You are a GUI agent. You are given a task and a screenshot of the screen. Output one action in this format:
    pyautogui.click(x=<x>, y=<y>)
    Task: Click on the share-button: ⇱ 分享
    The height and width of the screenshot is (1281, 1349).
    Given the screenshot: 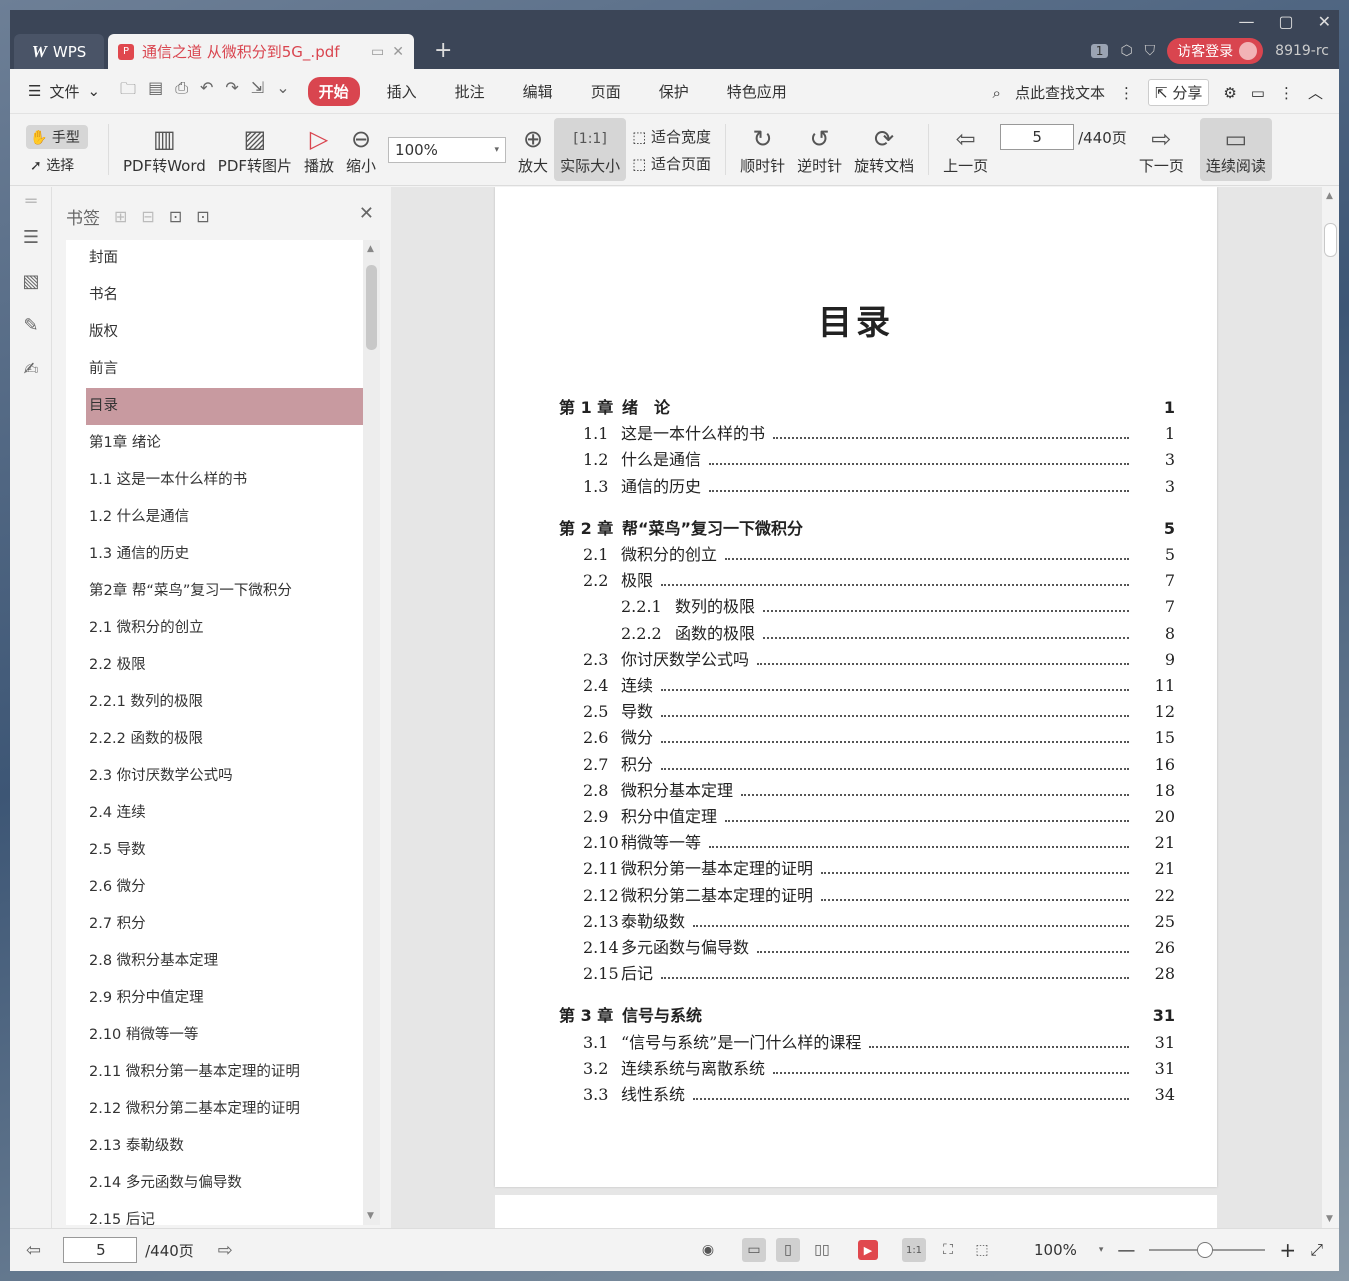 What is the action you would take?
    pyautogui.click(x=1178, y=92)
    